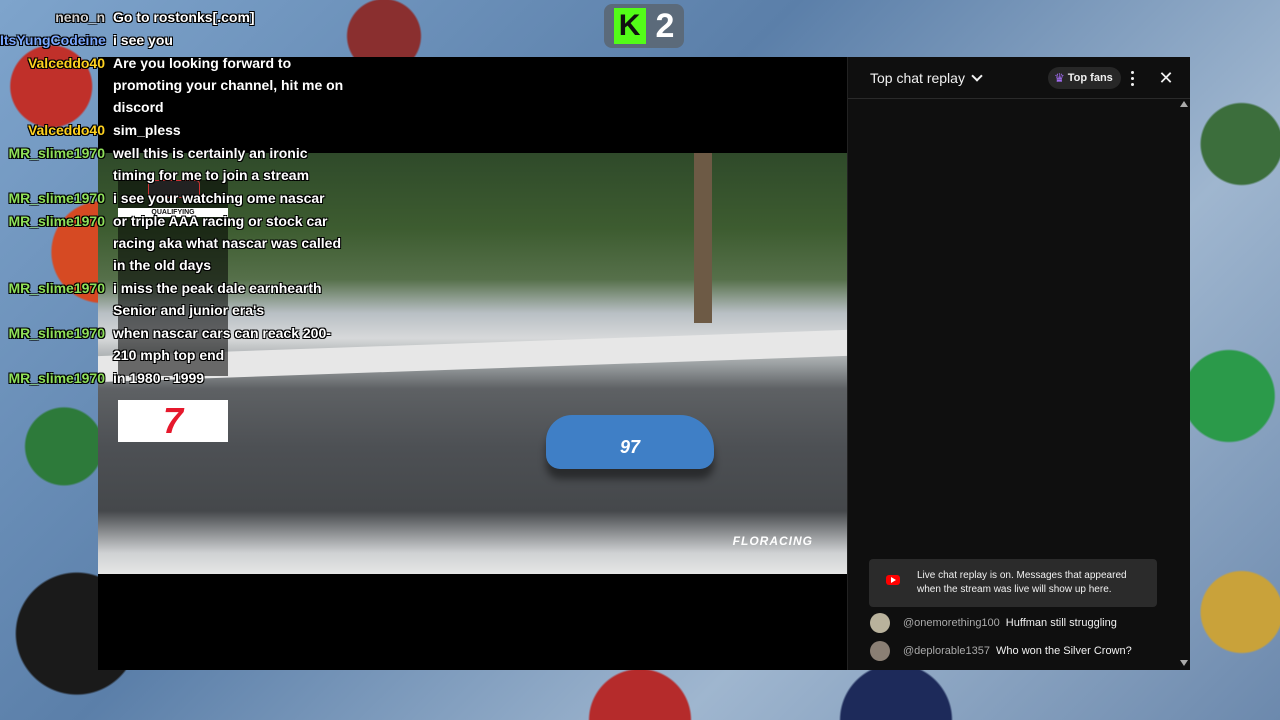 This screenshot has height=720, width=1280. I want to click on race-car: 97, so click(630, 442).